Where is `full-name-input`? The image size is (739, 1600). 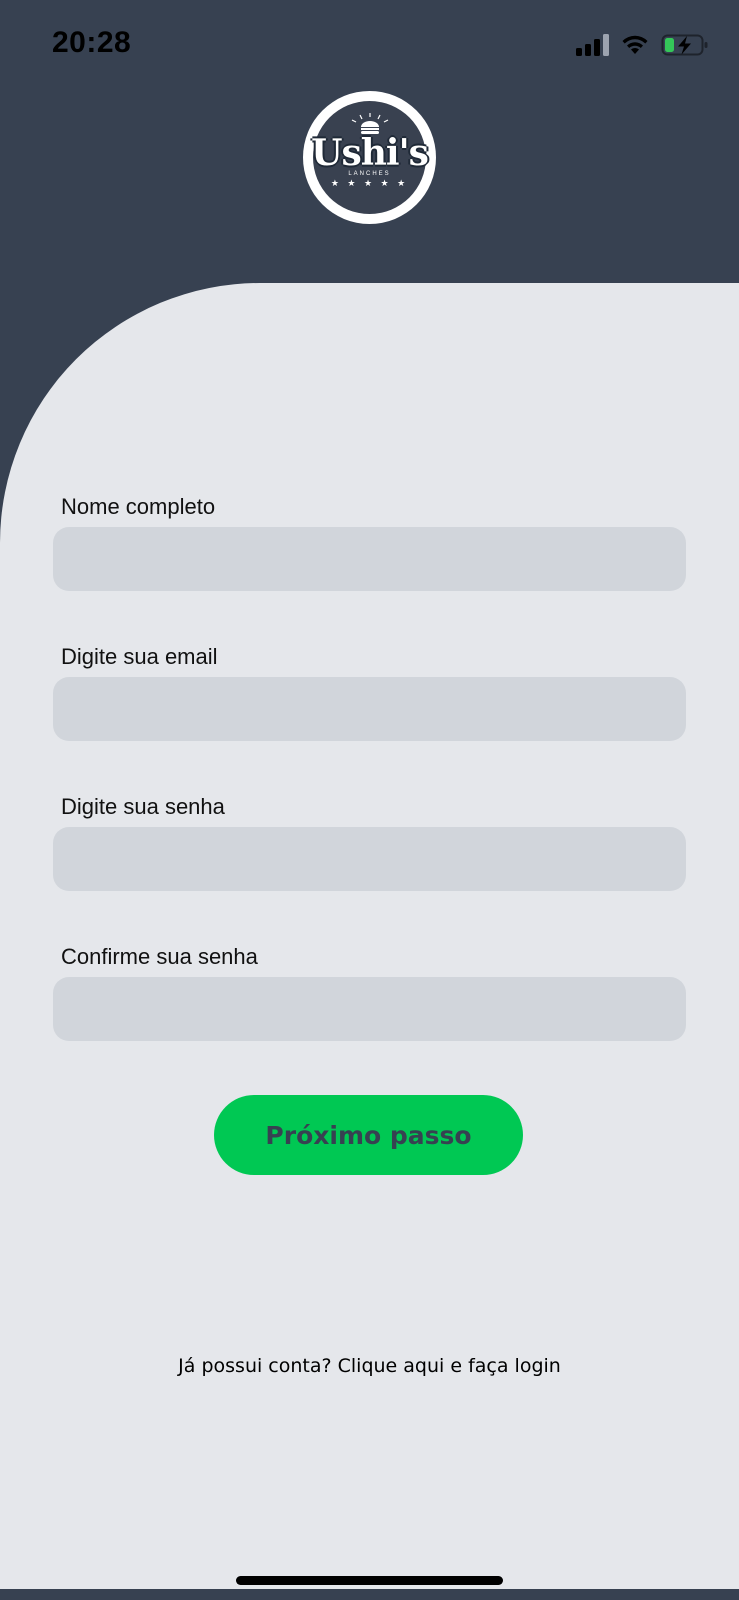
full-name-input is located at coordinates (369, 559).